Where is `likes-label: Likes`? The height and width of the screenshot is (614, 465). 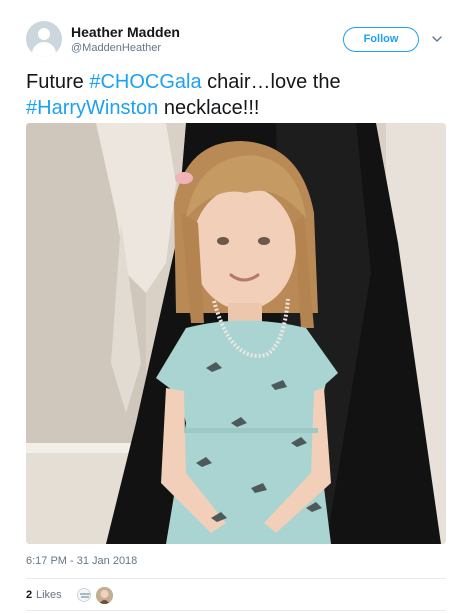 likes-label: Likes is located at coordinates (49, 595).